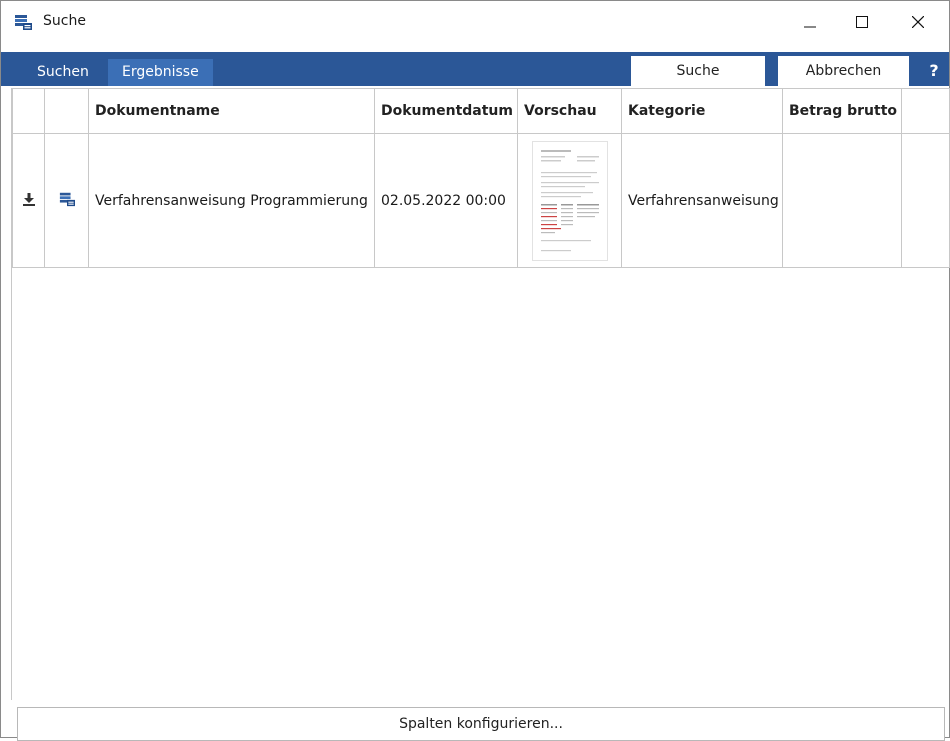 This screenshot has width=950, height=741. What do you see at coordinates (842, 200) in the screenshot?
I see `cell-betrag-brutto` at bounding box center [842, 200].